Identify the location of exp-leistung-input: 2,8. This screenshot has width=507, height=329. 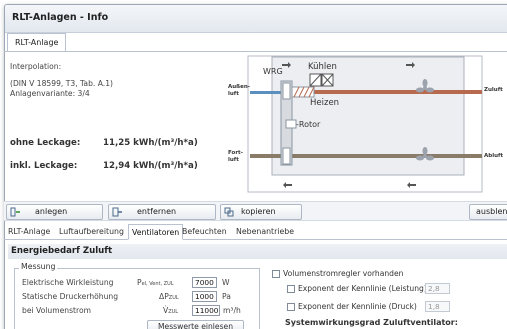
(437, 288).